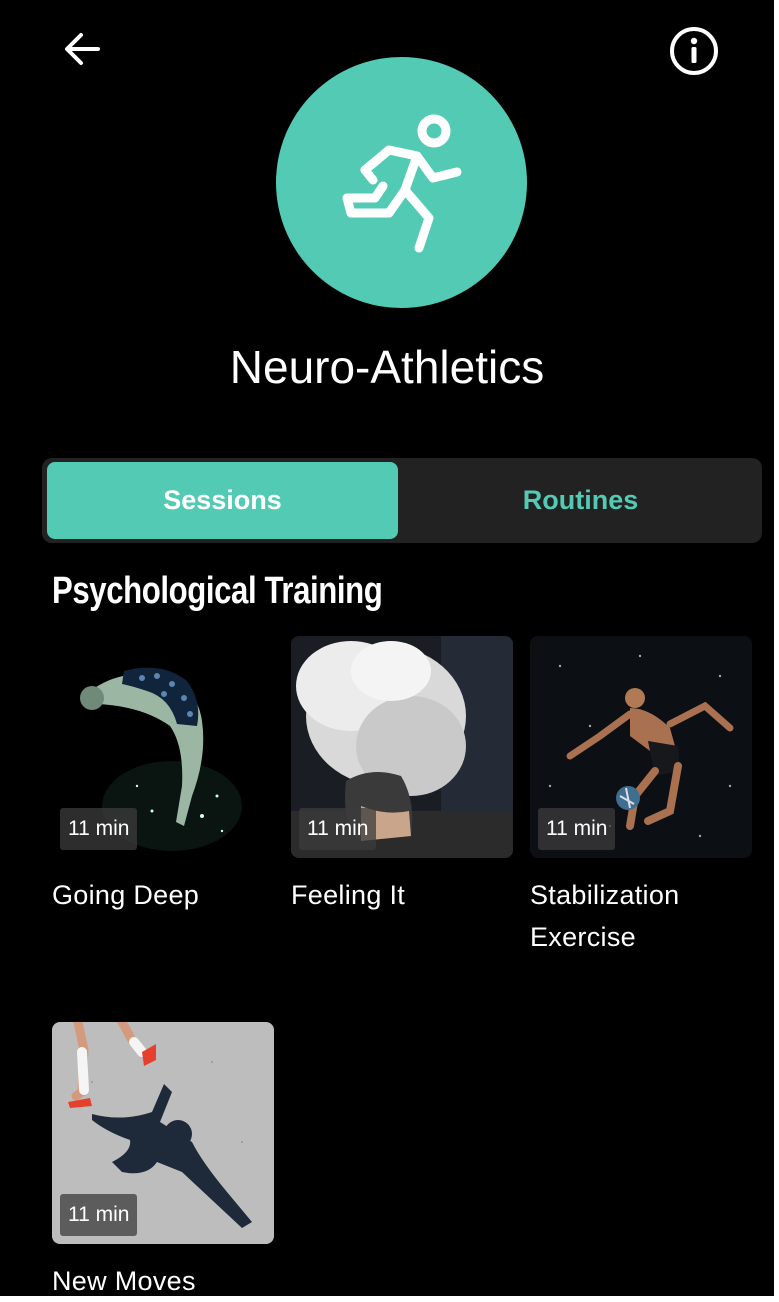  Describe the element at coordinates (124, 1281) in the screenshot. I see `session-title: New Moves` at that location.